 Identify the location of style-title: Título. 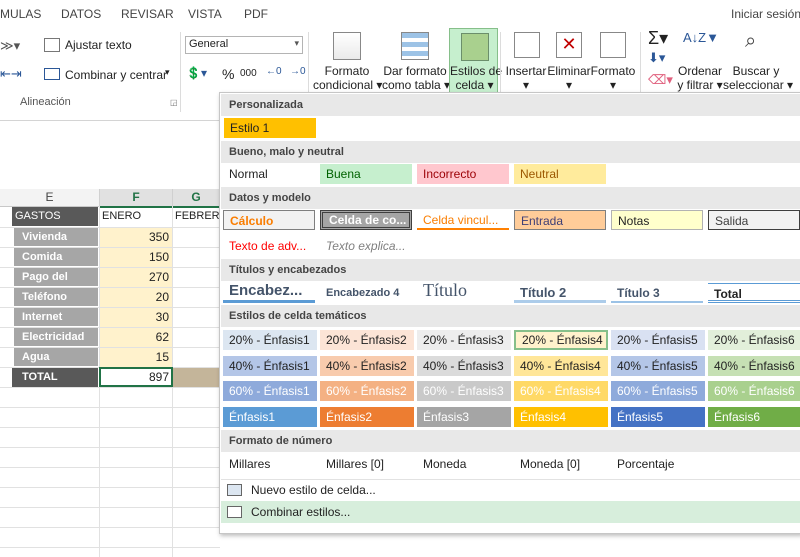
(463, 291).